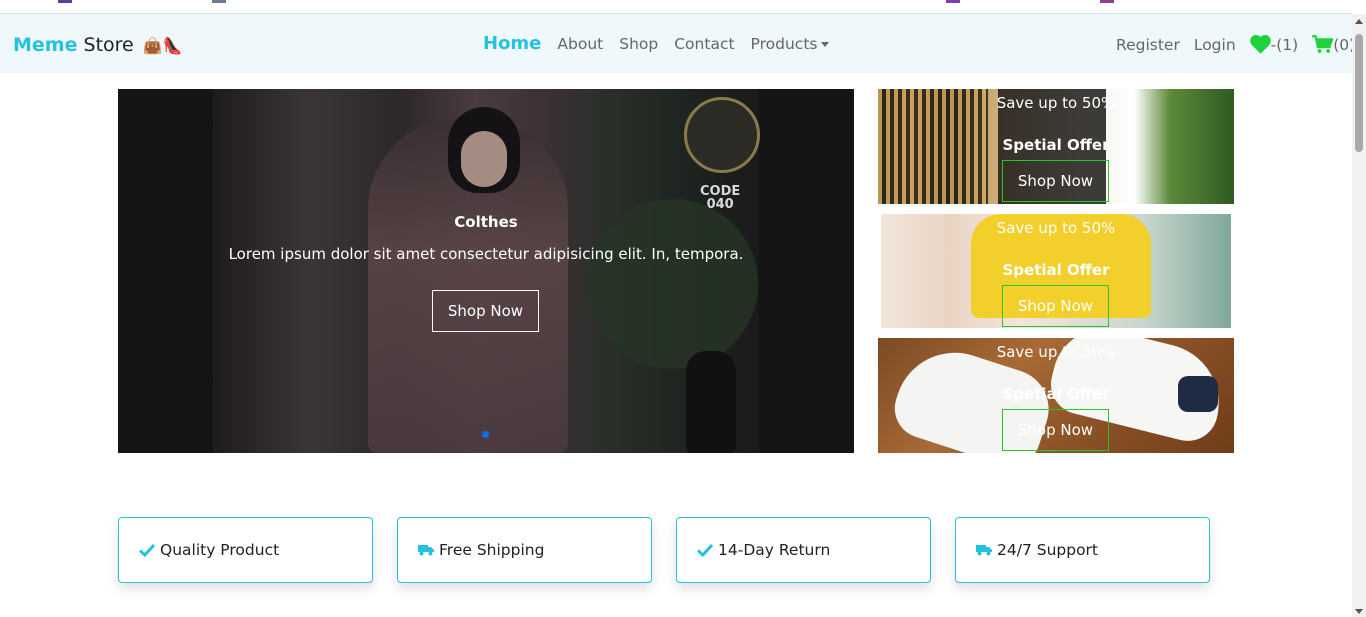  Describe the element at coordinates (711, 402) in the screenshot. I see `vase-decoration` at that location.